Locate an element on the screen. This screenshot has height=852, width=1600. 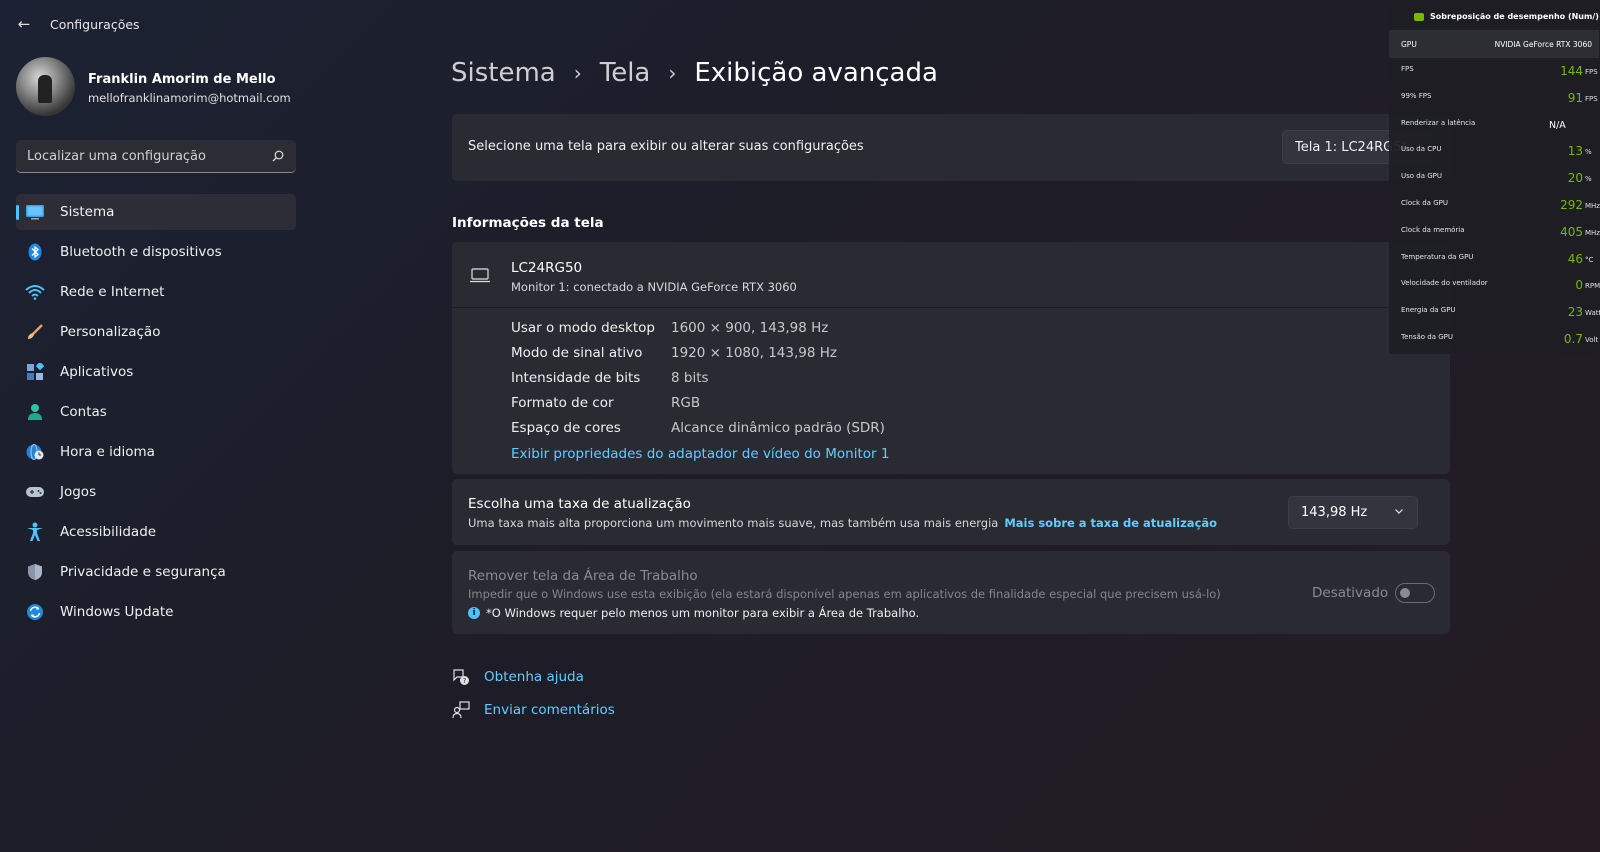
sidebar-item-privacidade: Privacidade e segurança is located at coordinates (156, 572).